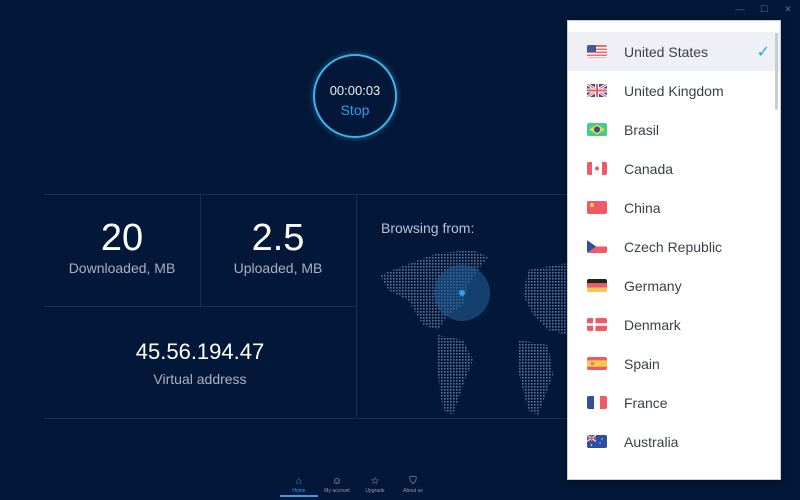  I want to click on connection-timer: 00:00:03 Stop, so click(355, 96).